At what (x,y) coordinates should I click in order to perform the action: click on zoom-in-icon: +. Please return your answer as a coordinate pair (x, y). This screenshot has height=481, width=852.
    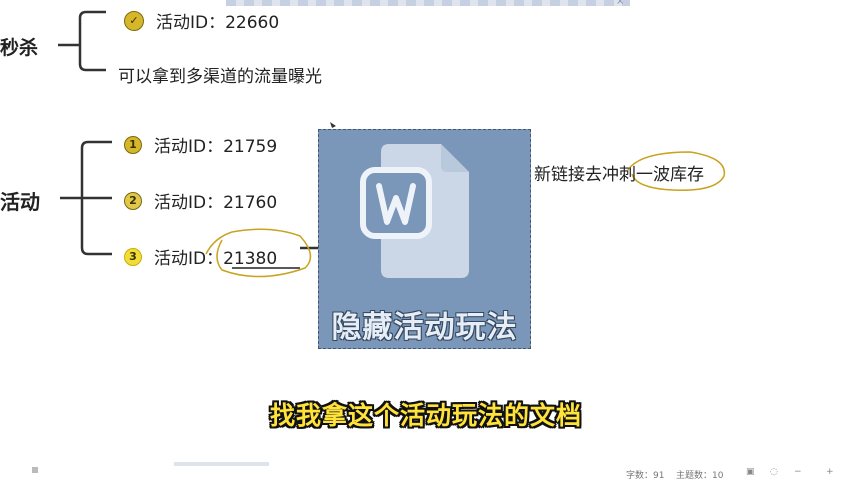
    Looking at the image, I should click on (830, 472).